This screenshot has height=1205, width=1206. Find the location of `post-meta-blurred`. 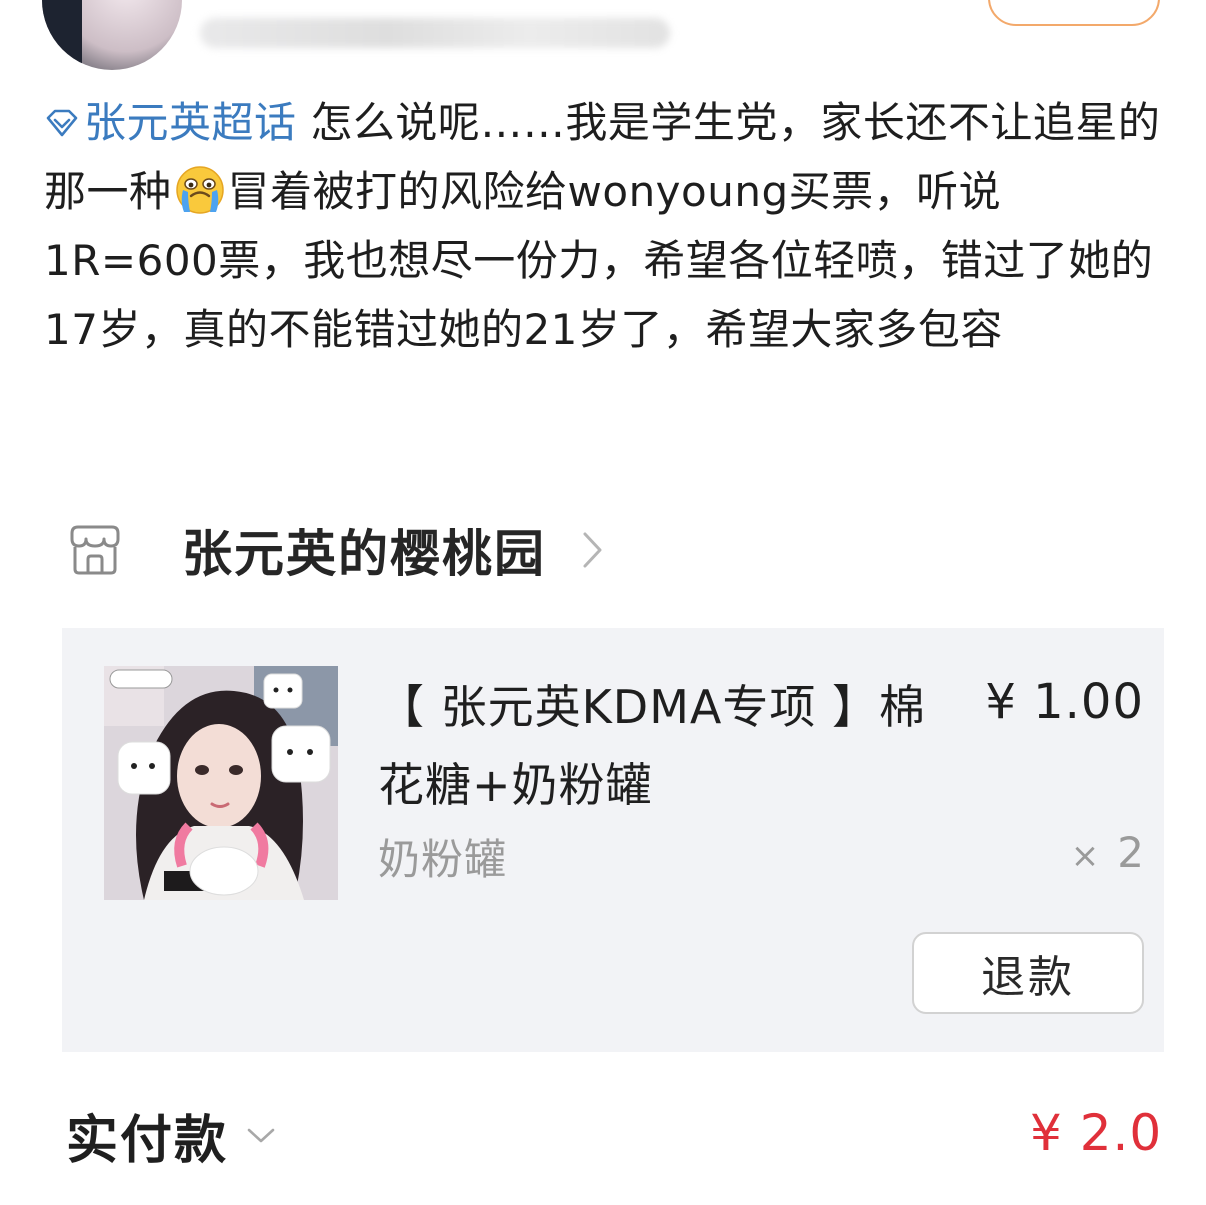

post-meta-blurred is located at coordinates (435, 33).